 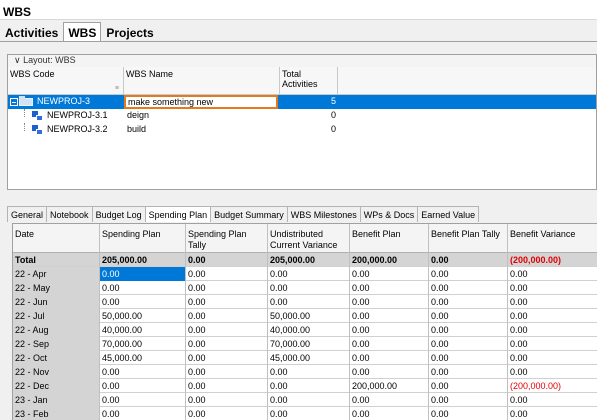 I want to click on col-wbs-name: WBS Name, so click(x=202, y=81).